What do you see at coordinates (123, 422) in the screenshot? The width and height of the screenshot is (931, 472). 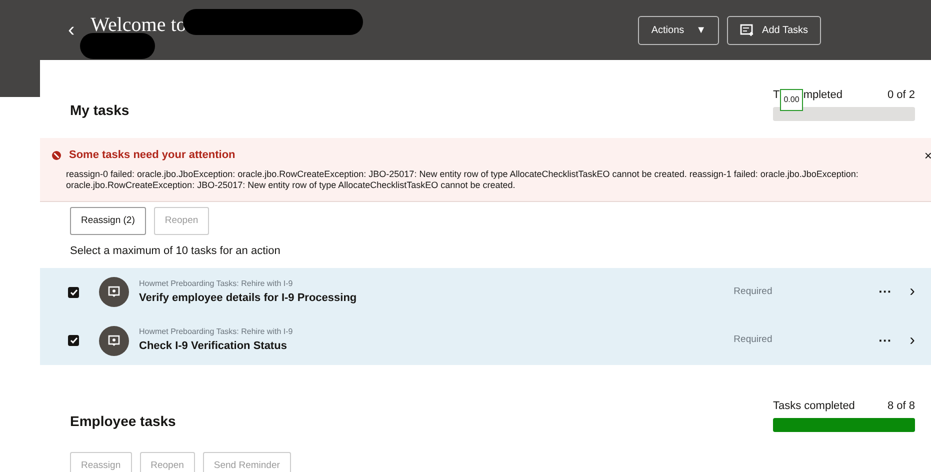 I see `section-title: Employee tasks` at bounding box center [123, 422].